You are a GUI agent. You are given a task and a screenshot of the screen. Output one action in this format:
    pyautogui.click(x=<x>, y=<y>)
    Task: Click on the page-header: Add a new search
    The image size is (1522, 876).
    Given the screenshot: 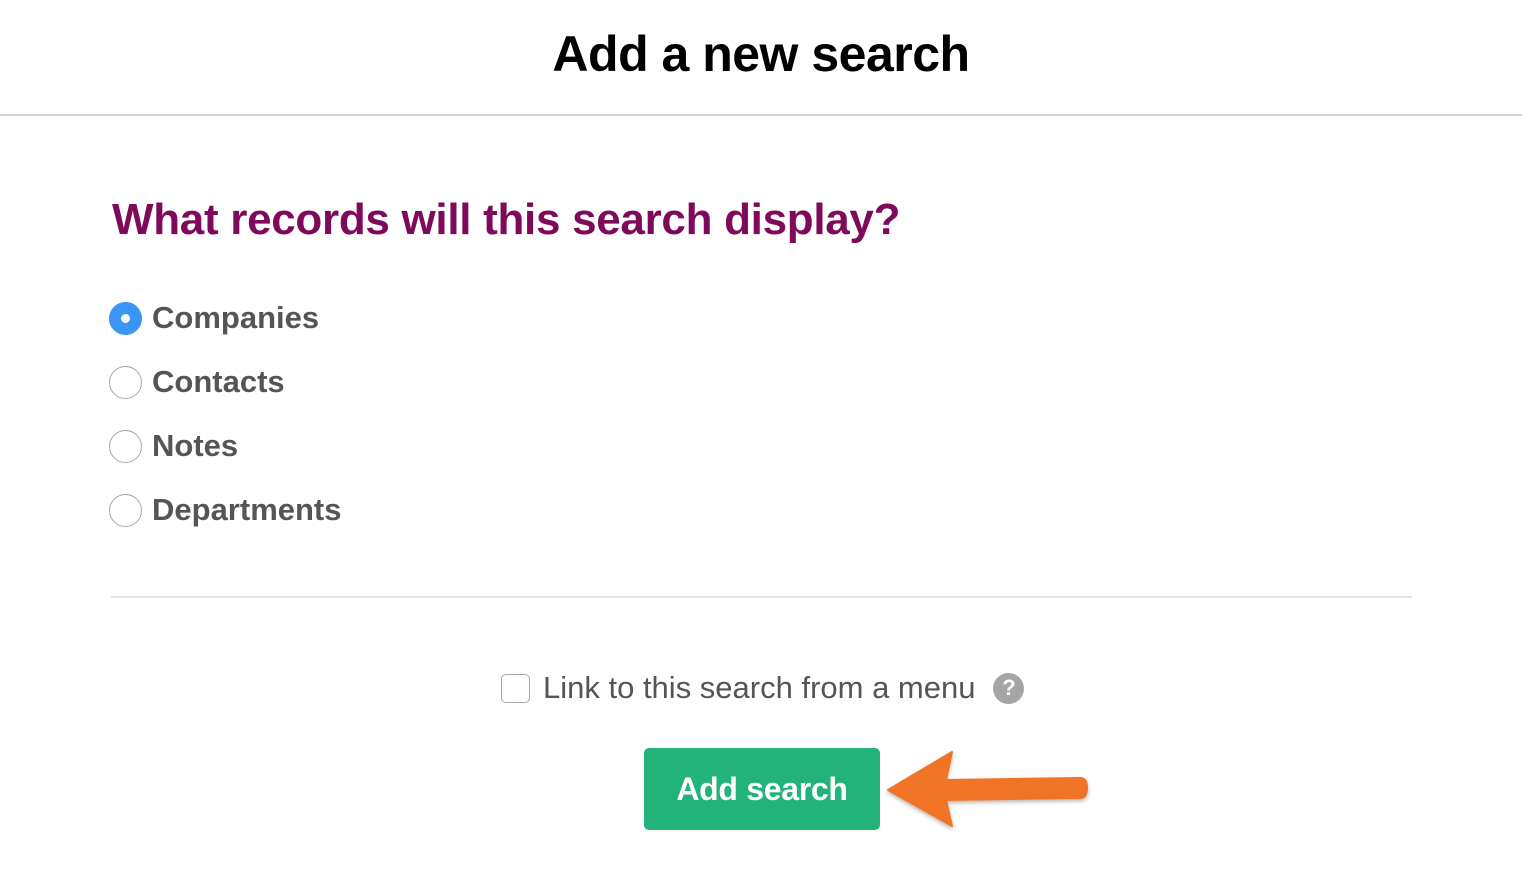 What is the action you would take?
    pyautogui.click(x=761, y=58)
    